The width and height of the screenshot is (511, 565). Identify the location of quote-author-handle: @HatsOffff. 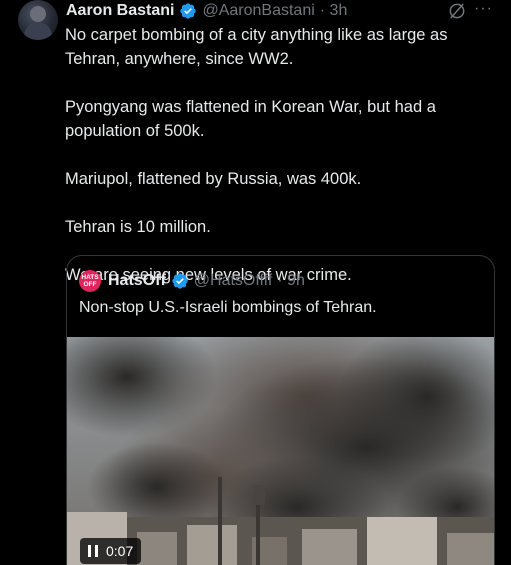
(233, 281).